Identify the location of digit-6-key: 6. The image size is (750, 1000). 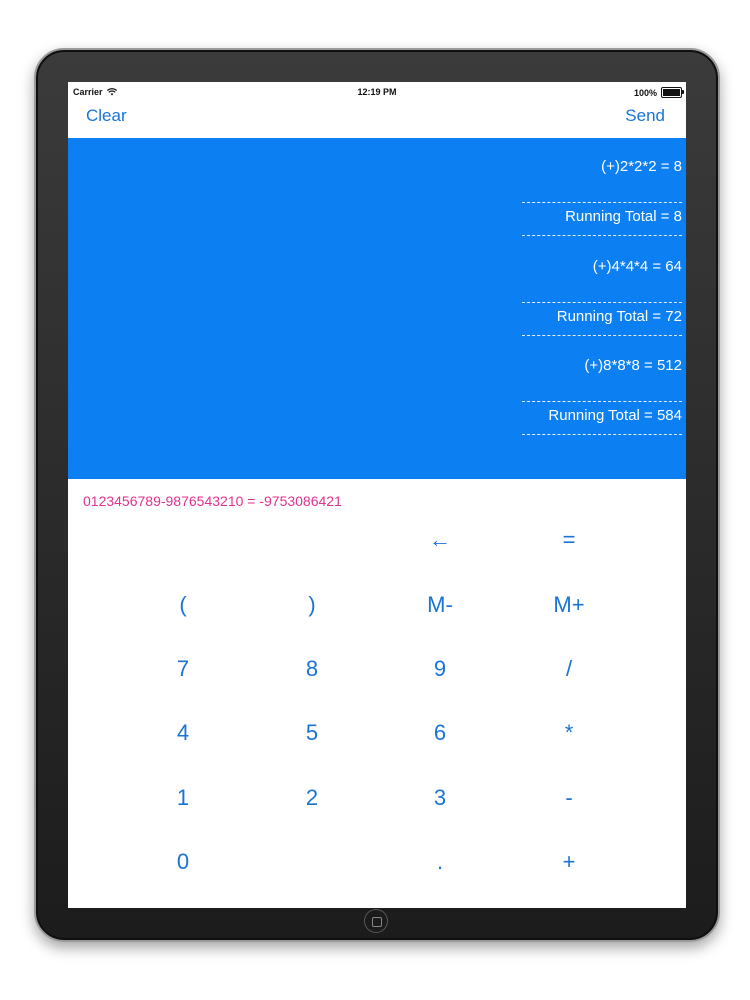
(440, 733).